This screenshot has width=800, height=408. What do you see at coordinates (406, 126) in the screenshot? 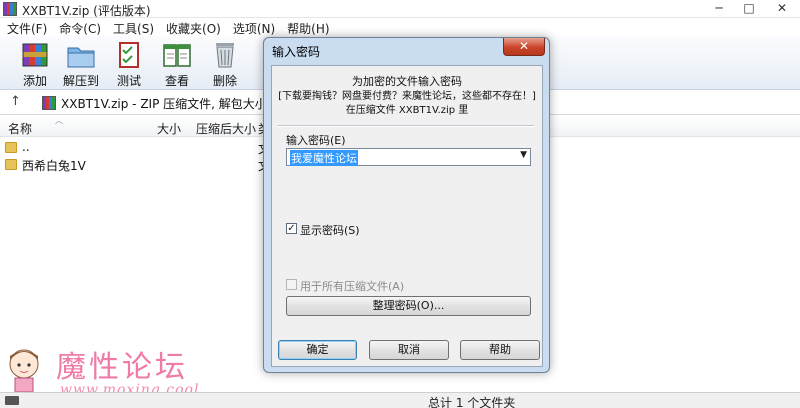
I see `dialog-separator` at bounding box center [406, 126].